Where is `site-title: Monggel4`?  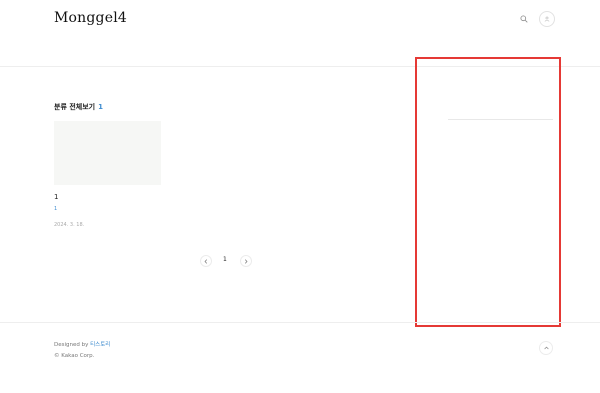 site-title: Monggel4 is located at coordinates (90, 18).